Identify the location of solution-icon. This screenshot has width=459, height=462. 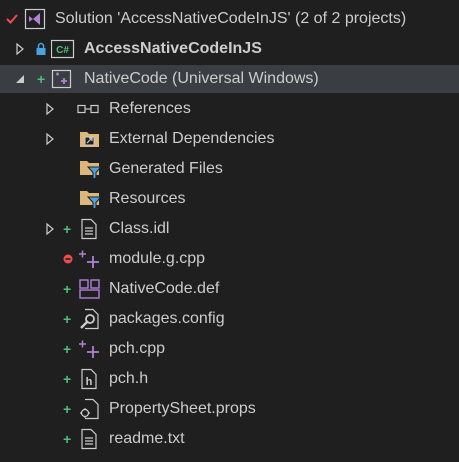
(35, 19).